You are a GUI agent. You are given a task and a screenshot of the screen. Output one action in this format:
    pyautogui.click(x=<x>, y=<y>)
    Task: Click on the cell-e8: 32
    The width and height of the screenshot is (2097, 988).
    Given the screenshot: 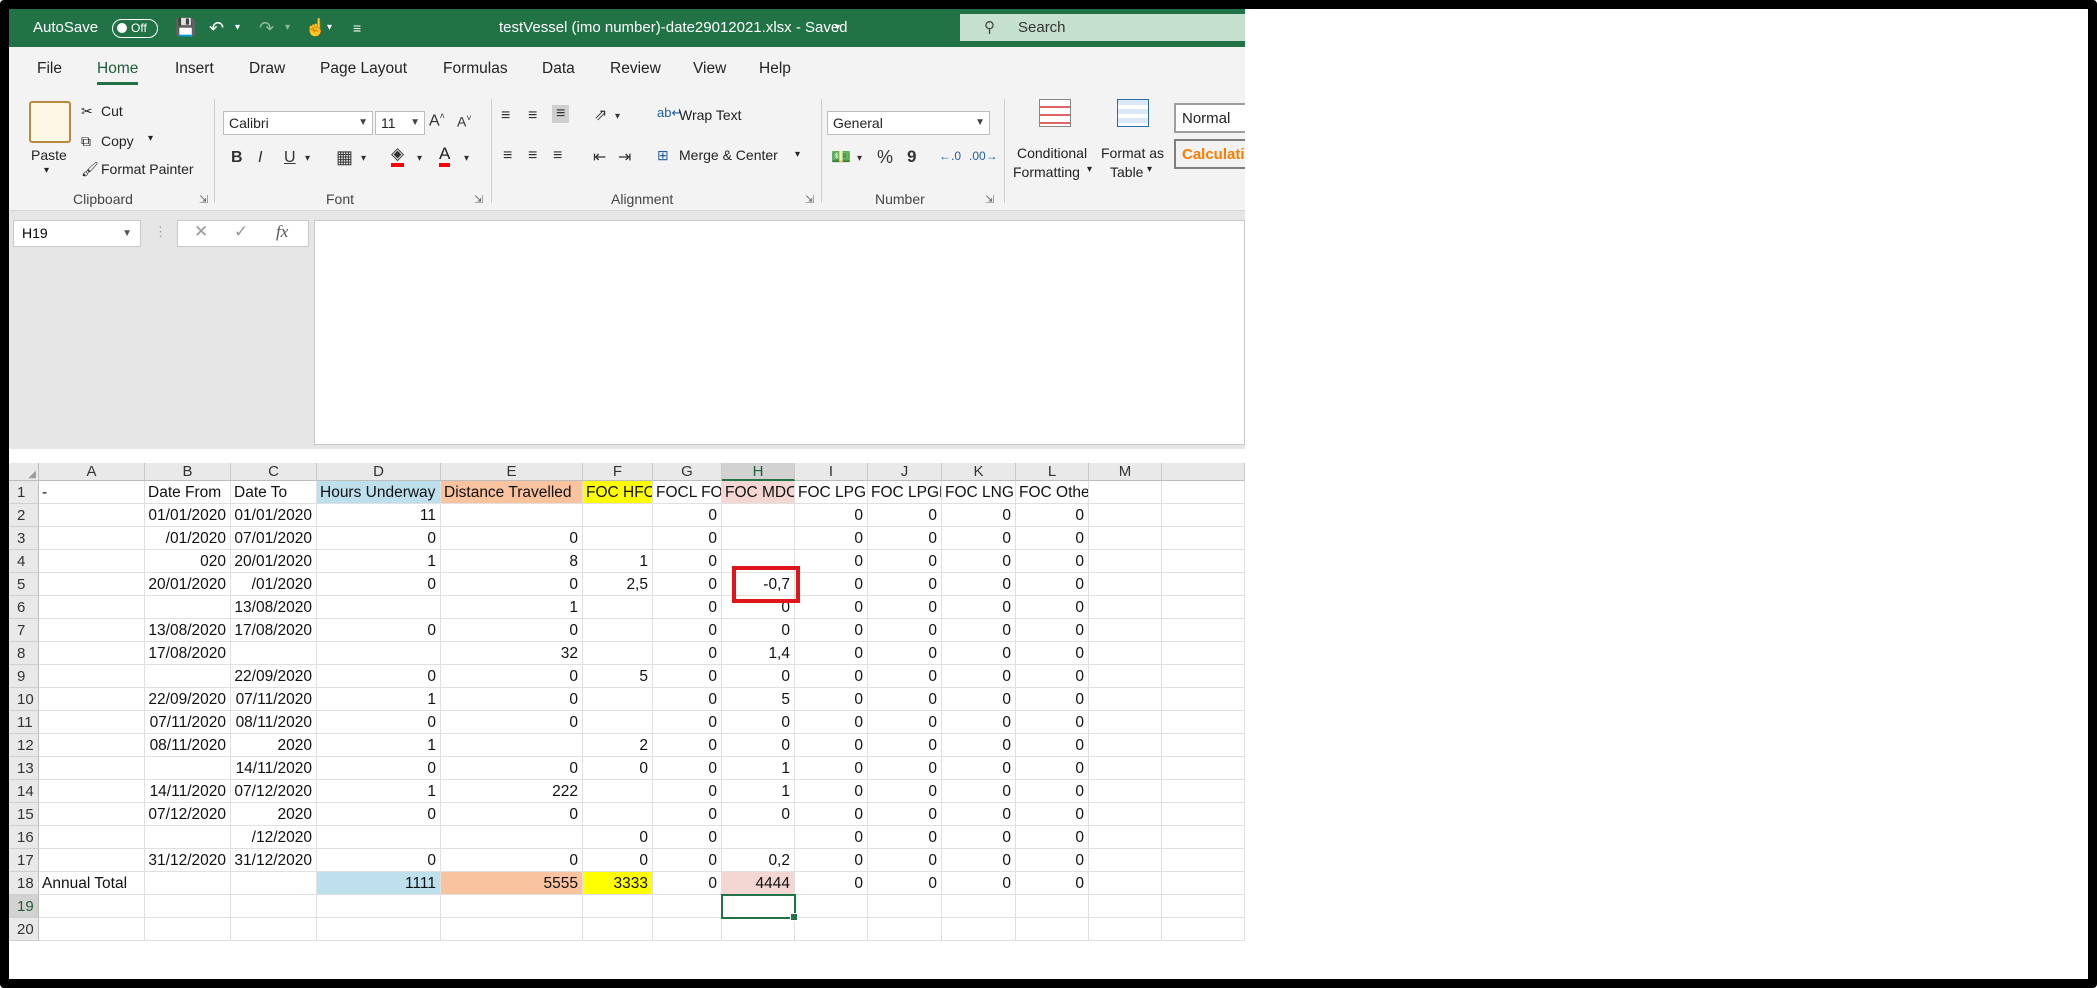 What is the action you would take?
    pyautogui.click(x=512, y=653)
    